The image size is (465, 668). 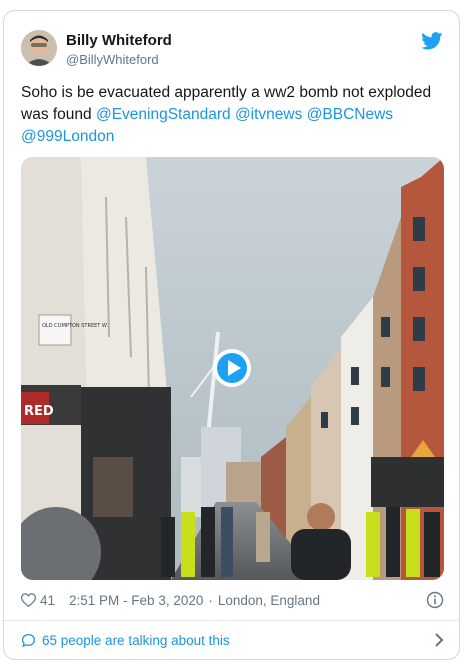 I want to click on play-button, so click(x=232, y=368).